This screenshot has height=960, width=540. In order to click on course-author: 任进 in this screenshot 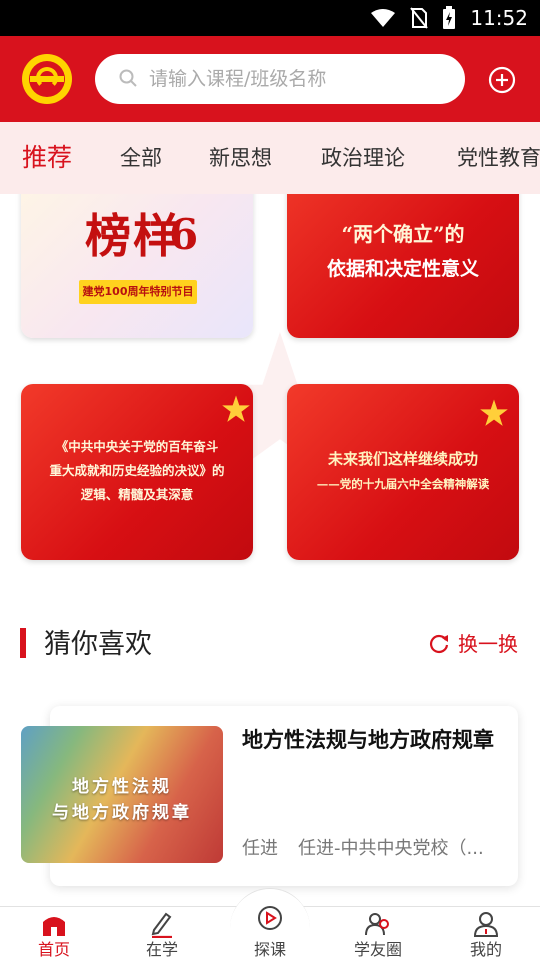, I will do `click(260, 848)`.